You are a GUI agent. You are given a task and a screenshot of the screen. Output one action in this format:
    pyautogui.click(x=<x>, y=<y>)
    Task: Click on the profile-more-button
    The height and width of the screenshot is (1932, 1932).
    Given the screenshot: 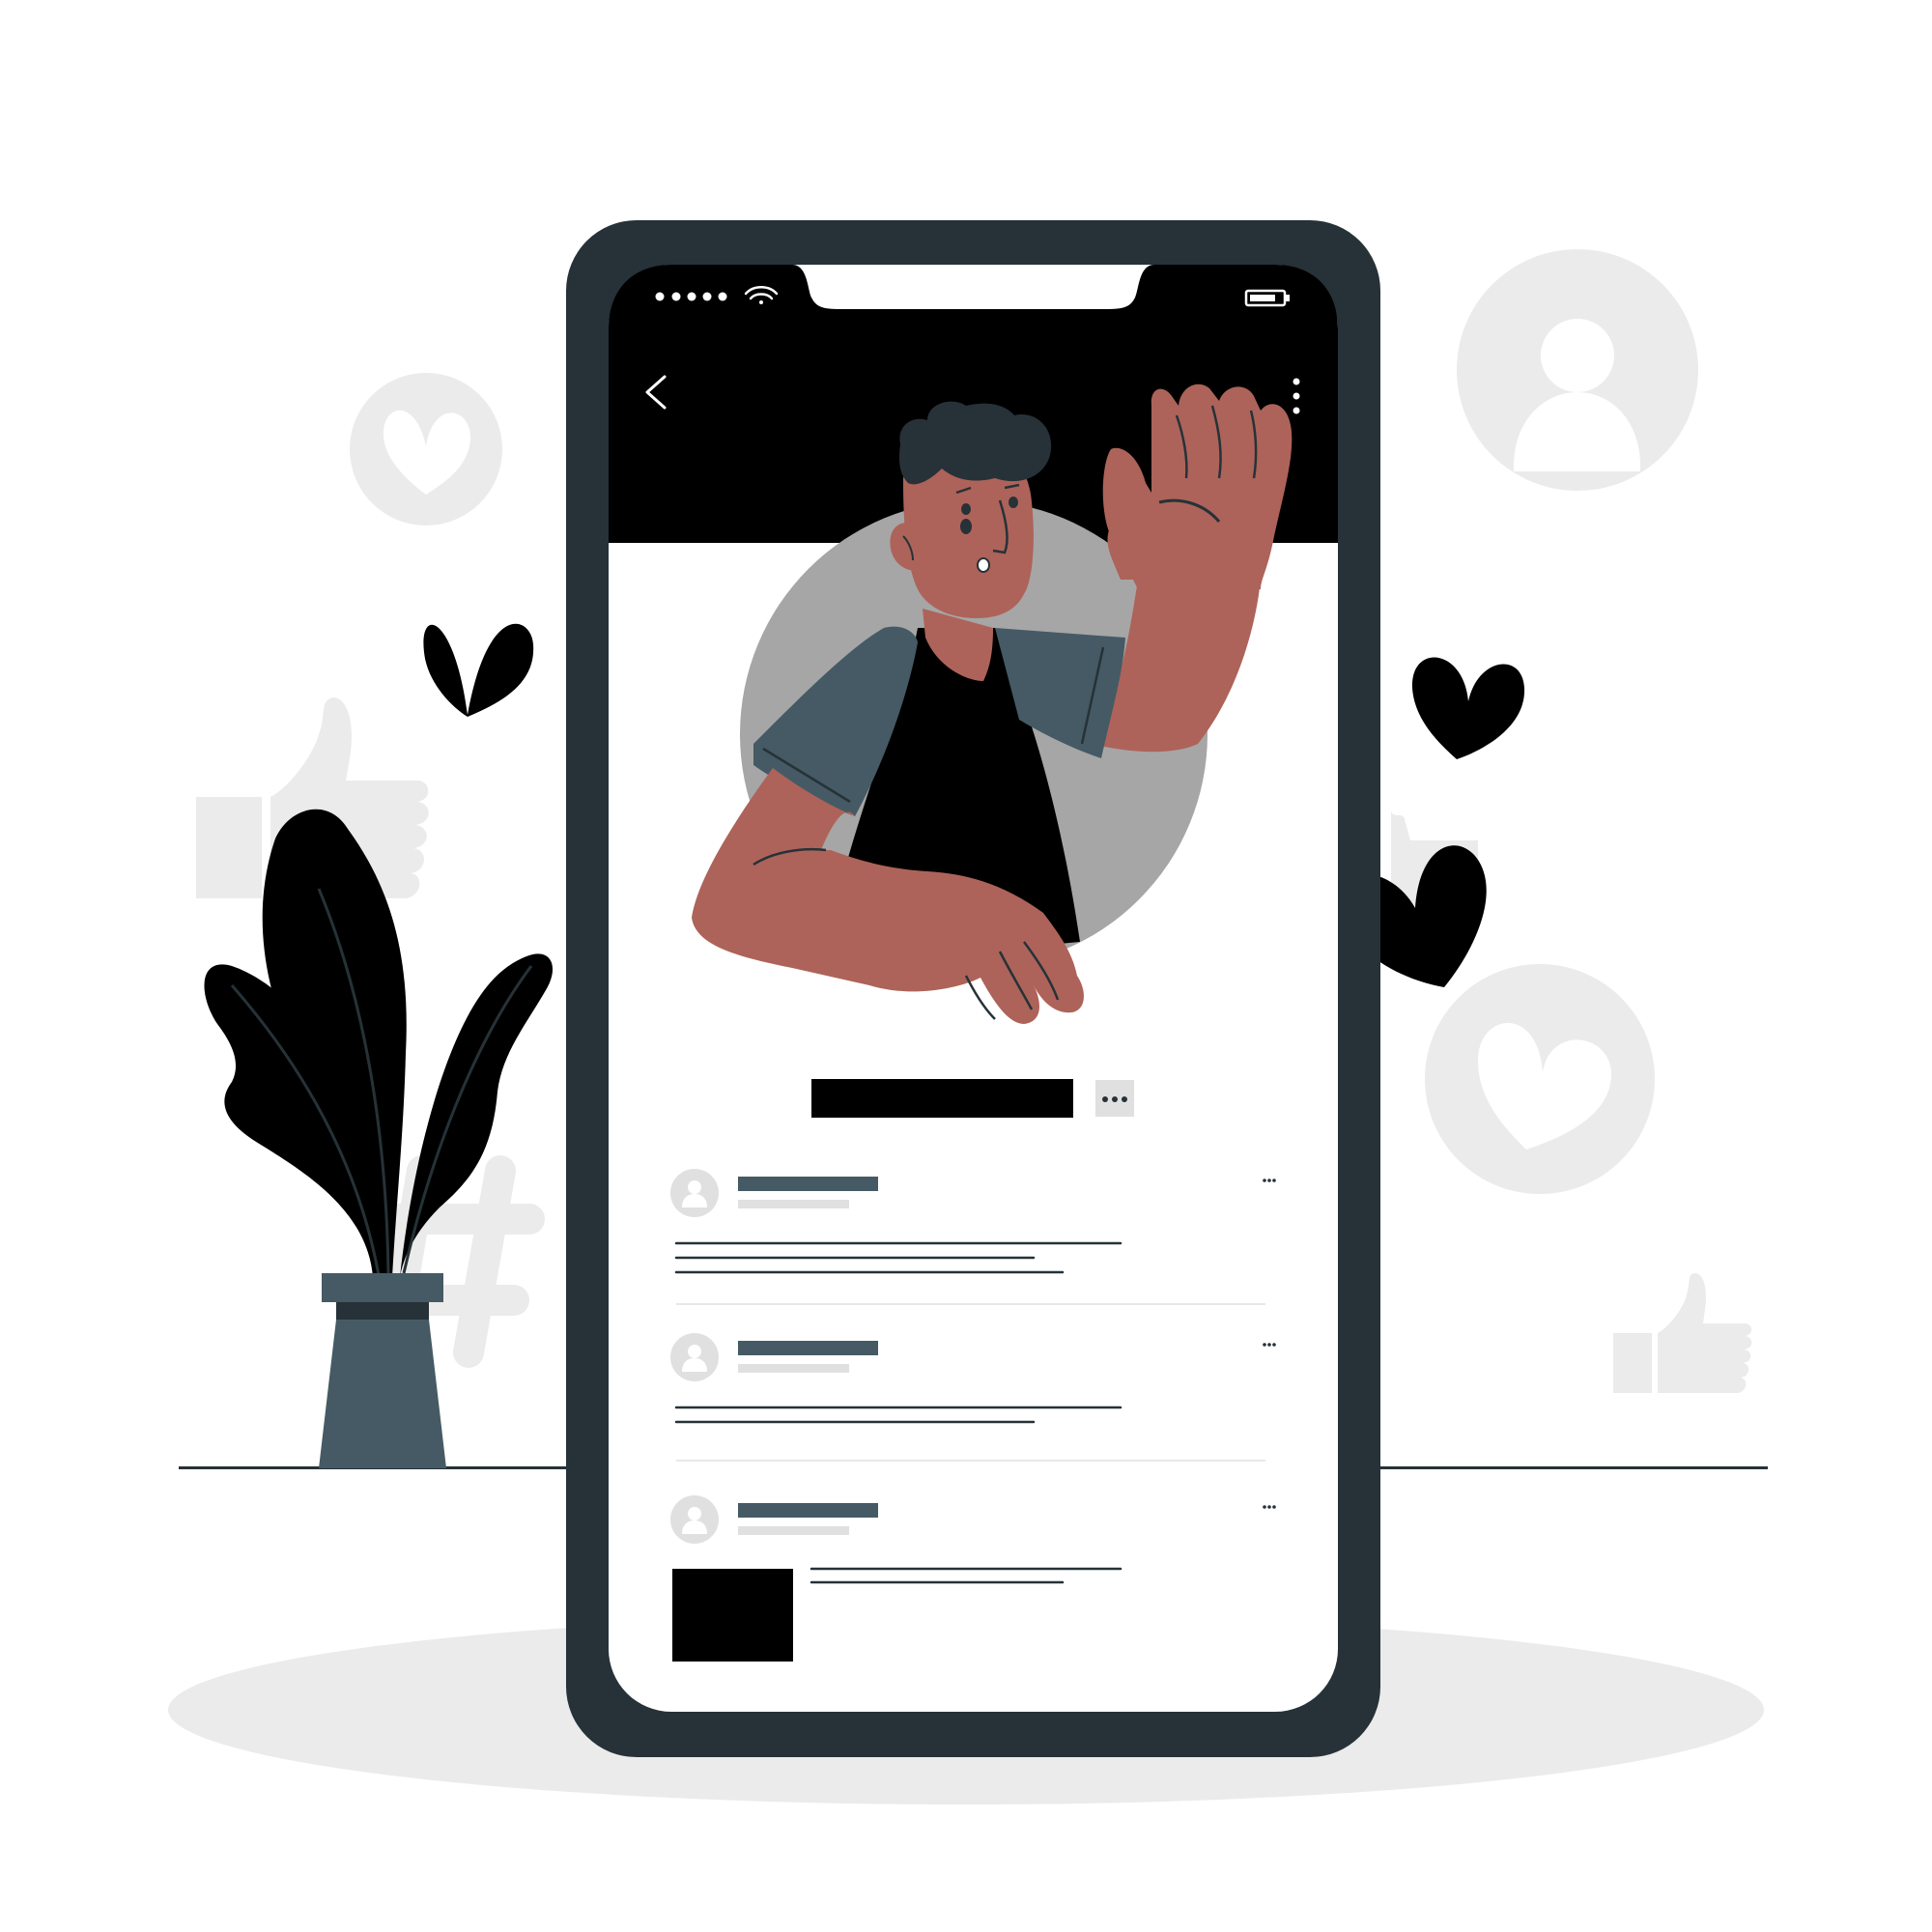 What is the action you would take?
    pyautogui.click(x=1114, y=1098)
    